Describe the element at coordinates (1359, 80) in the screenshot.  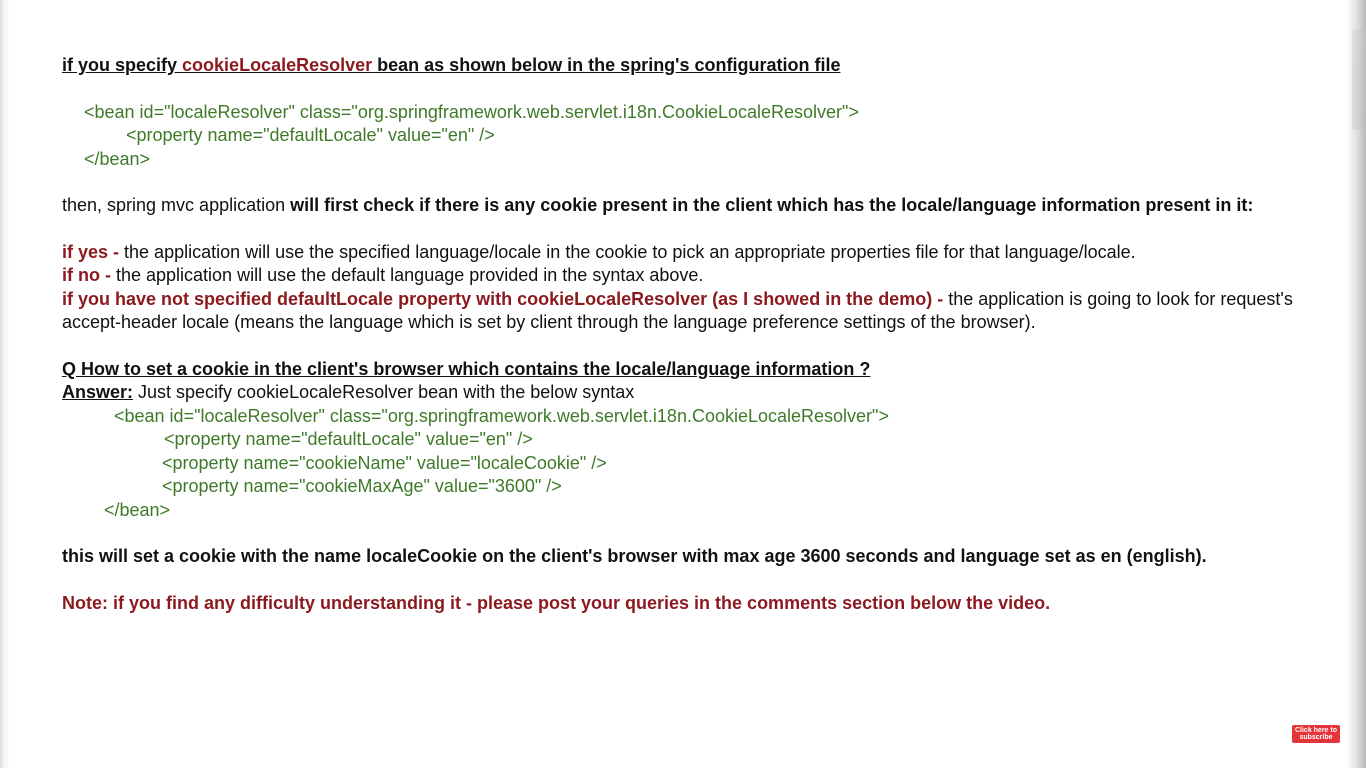
I see `edge-shadow` at that location.